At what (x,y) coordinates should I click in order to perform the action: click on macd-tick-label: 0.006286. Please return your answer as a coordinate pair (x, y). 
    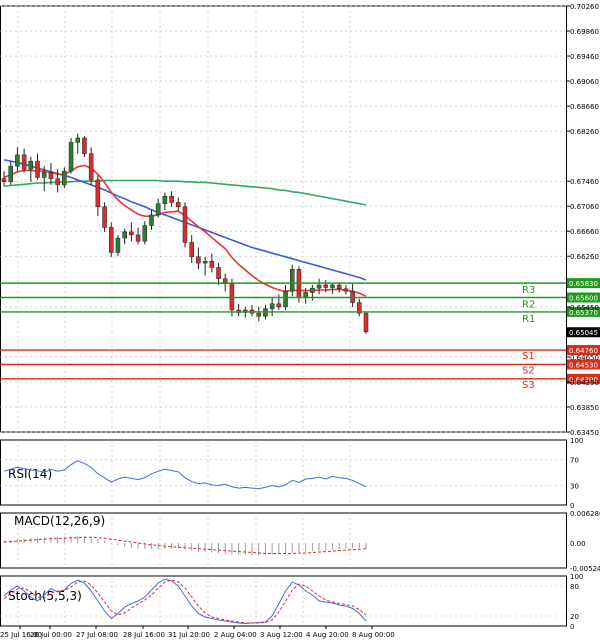
    Looking at the image, I should click on (585, 514).